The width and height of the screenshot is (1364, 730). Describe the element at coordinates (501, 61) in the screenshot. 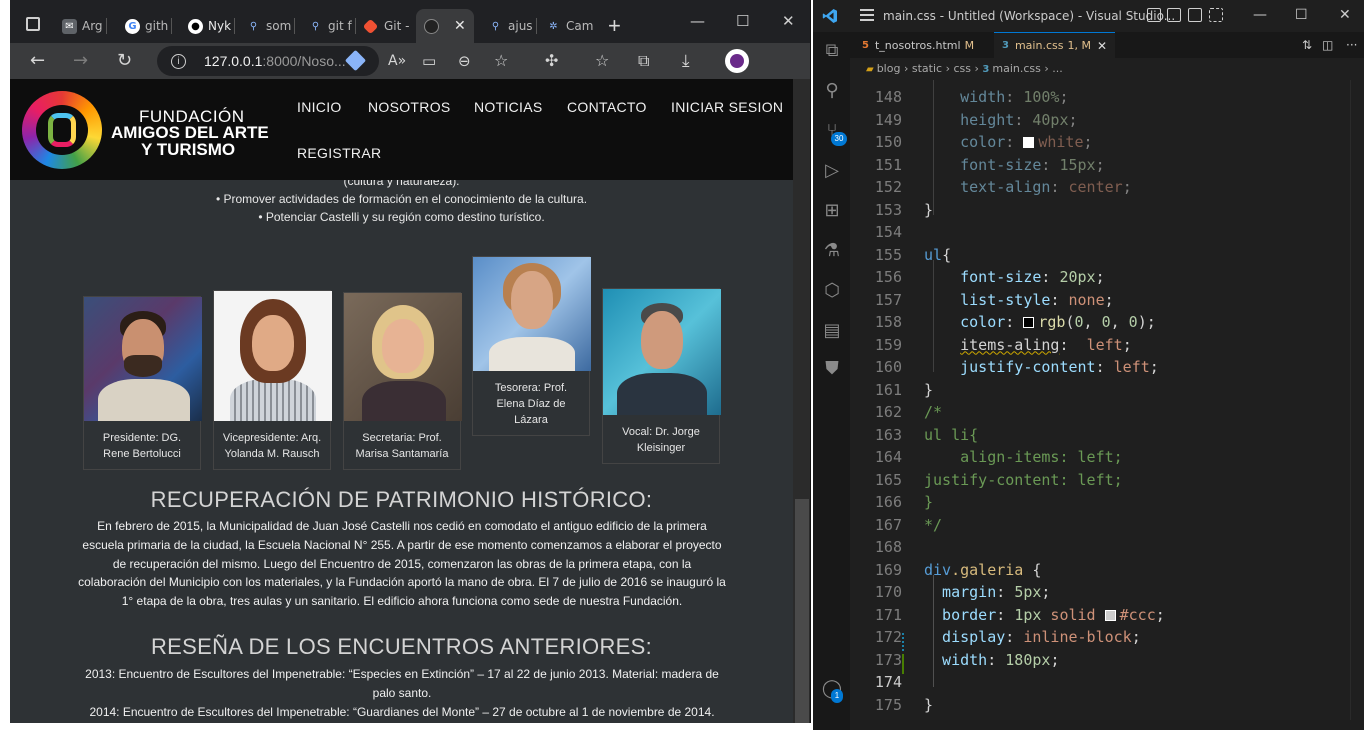

I see `add-favorite-icon: ☆` at that location.